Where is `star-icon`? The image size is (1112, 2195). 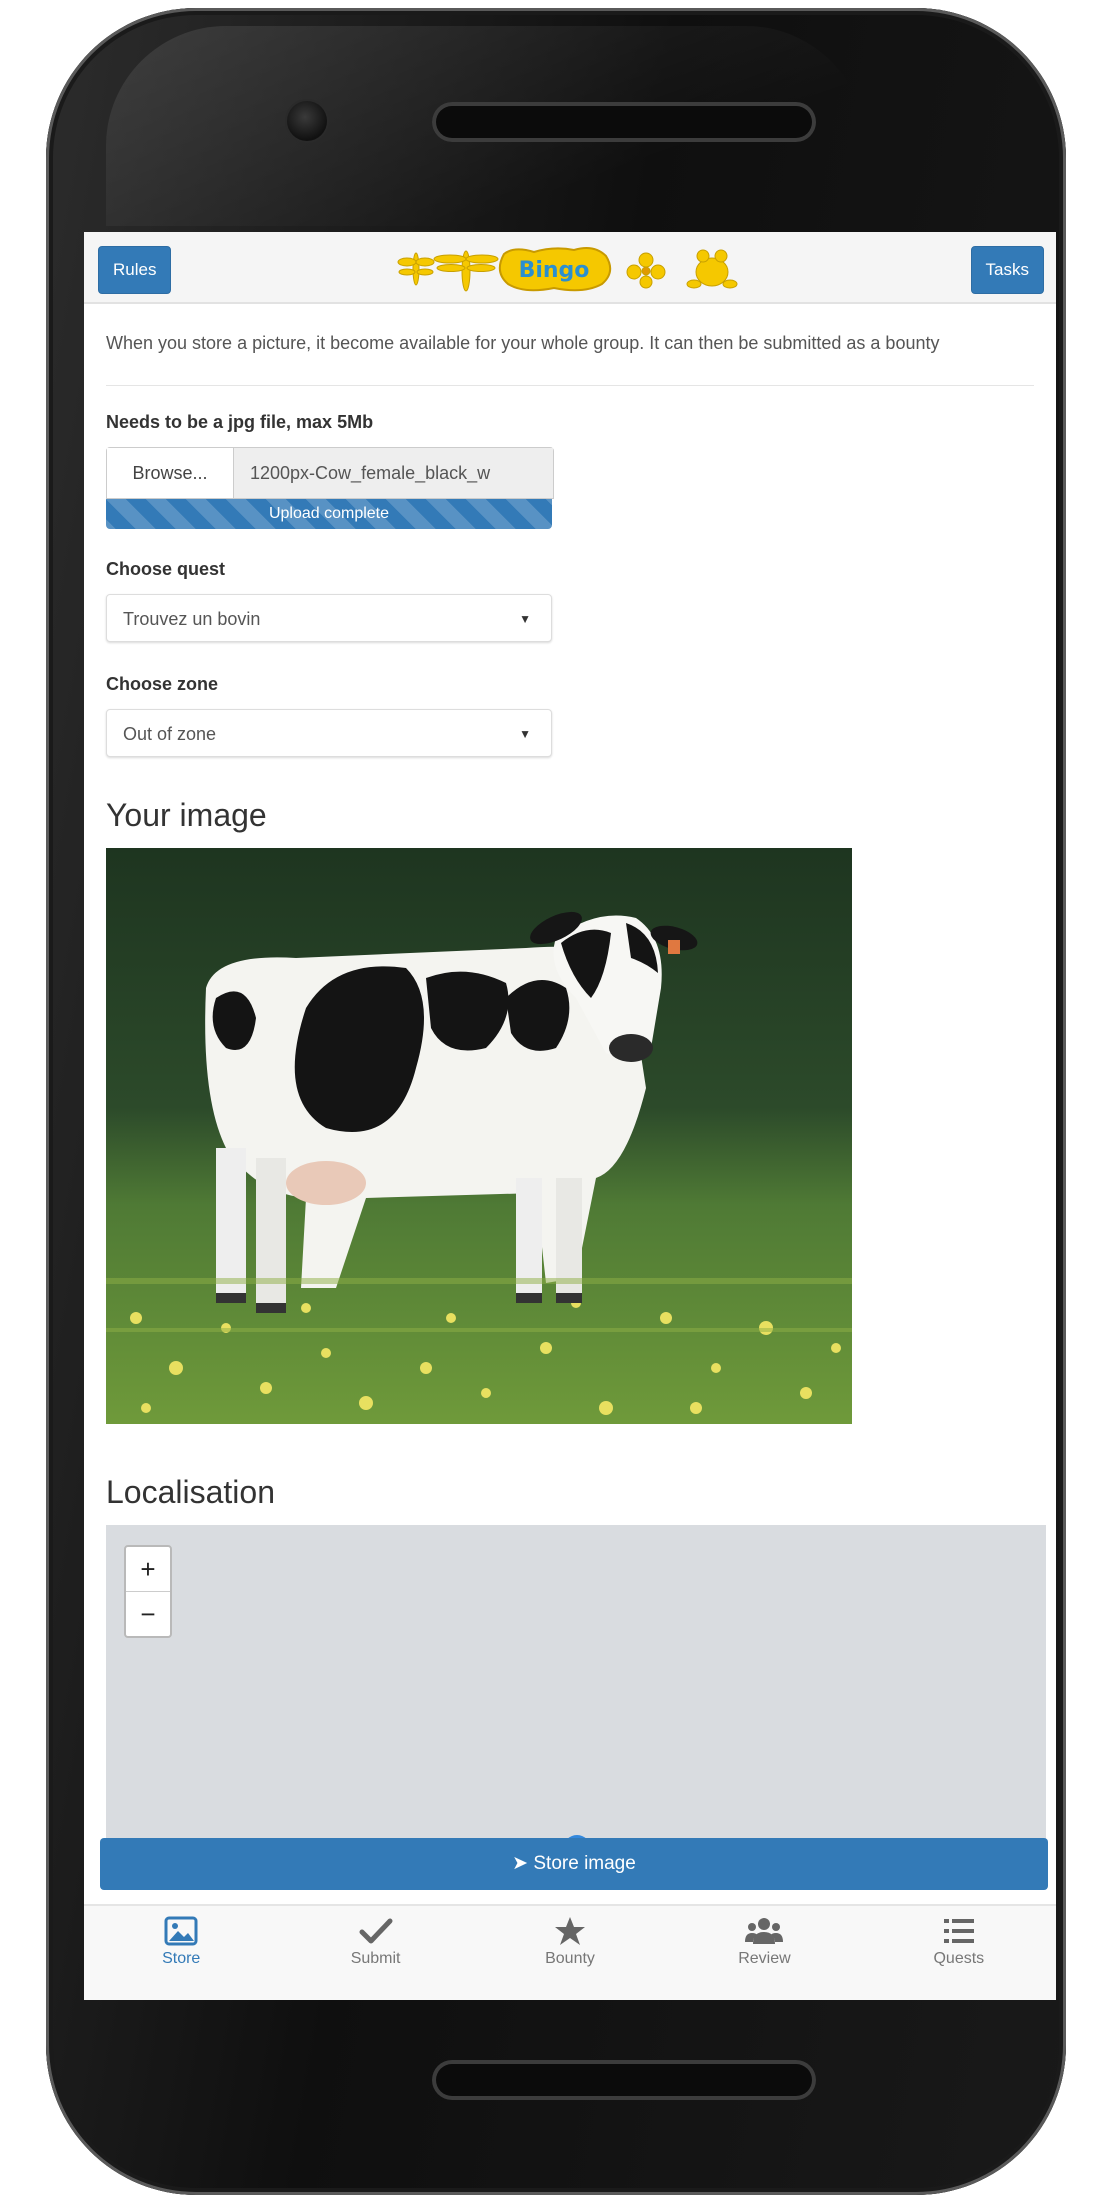 star-icon is located at coordinates (570, 1931).